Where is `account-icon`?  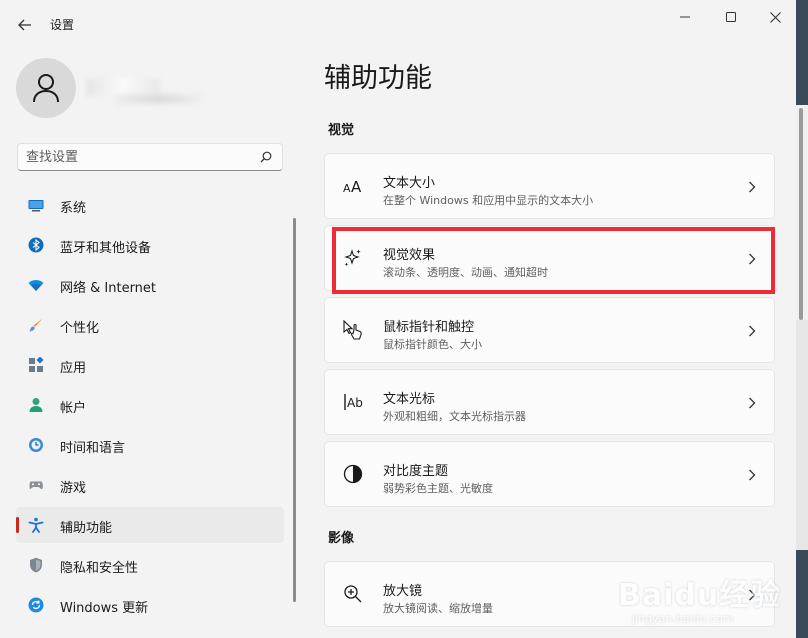 account-icon is located at coordinates (36, 405).